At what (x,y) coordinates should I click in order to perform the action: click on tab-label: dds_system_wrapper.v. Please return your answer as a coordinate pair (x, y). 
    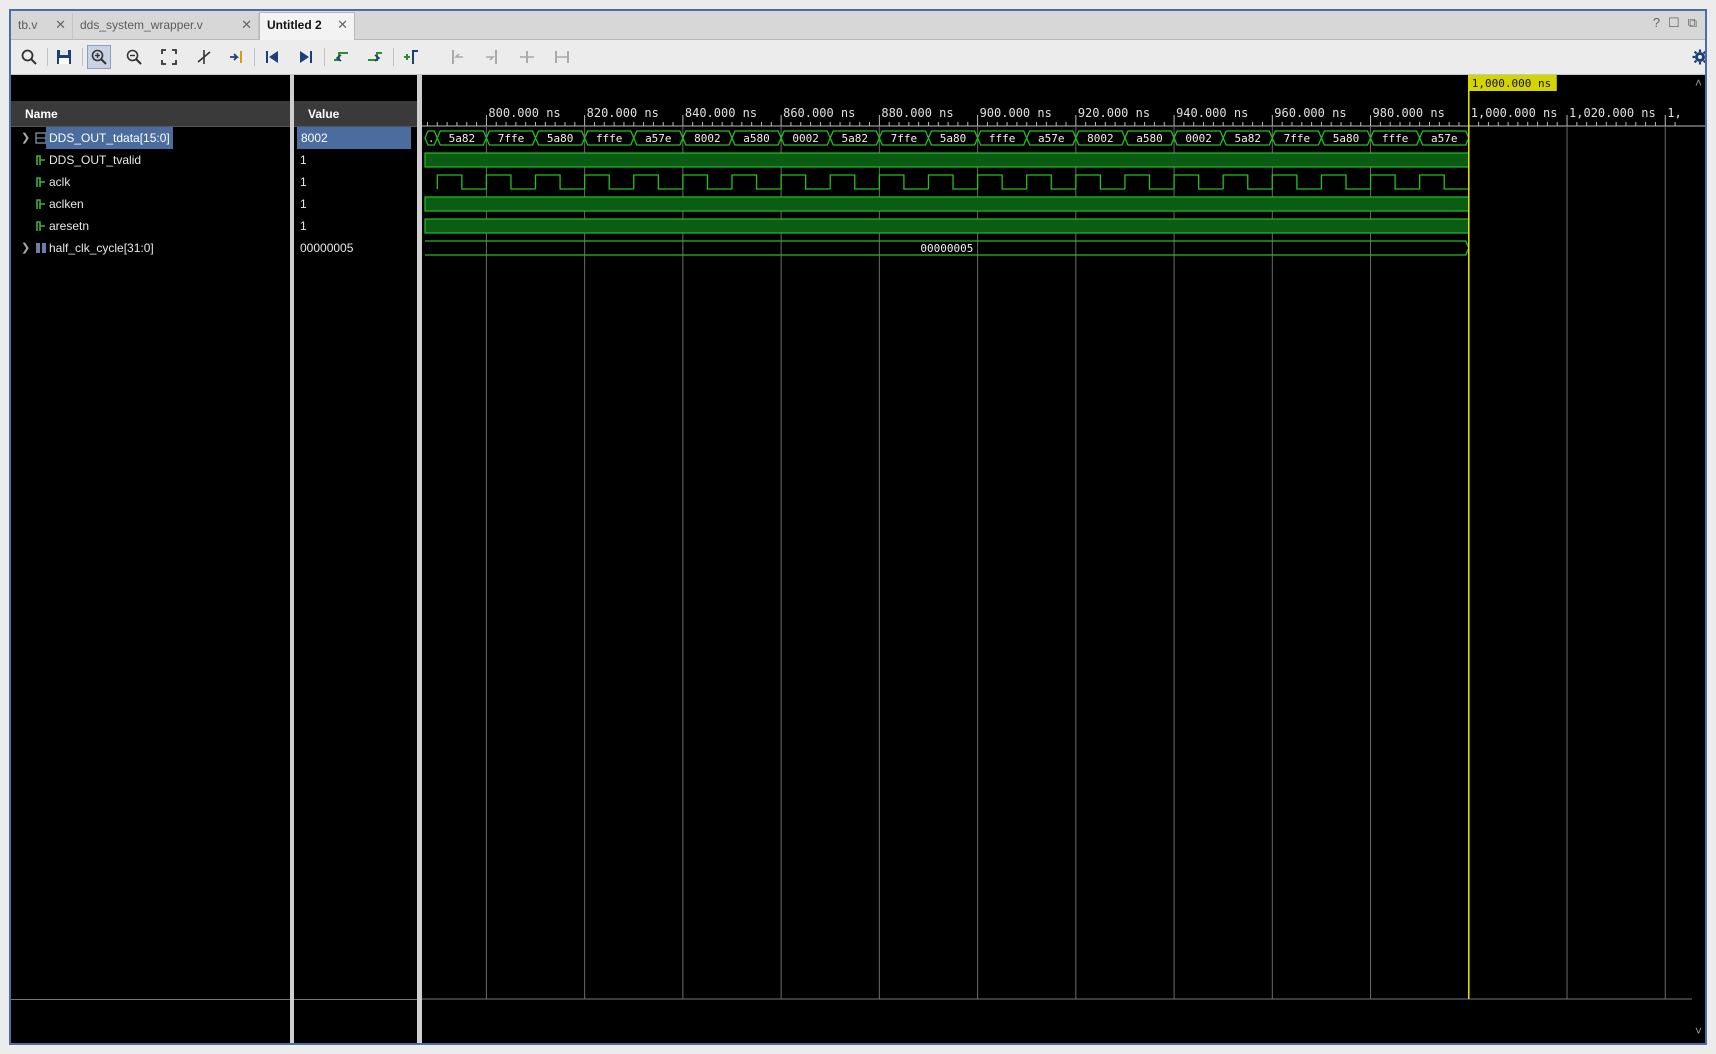
    Looking at the image, I should click on (141, 25).